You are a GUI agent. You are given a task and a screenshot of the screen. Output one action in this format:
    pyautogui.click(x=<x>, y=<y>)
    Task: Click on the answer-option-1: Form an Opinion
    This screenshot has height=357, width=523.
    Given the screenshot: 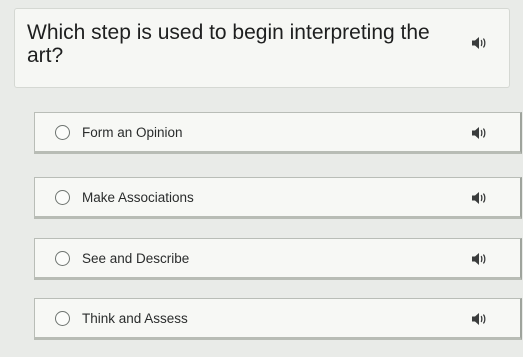 What is the action you would take?
    pyautogui.click(x=278, y=133)
    